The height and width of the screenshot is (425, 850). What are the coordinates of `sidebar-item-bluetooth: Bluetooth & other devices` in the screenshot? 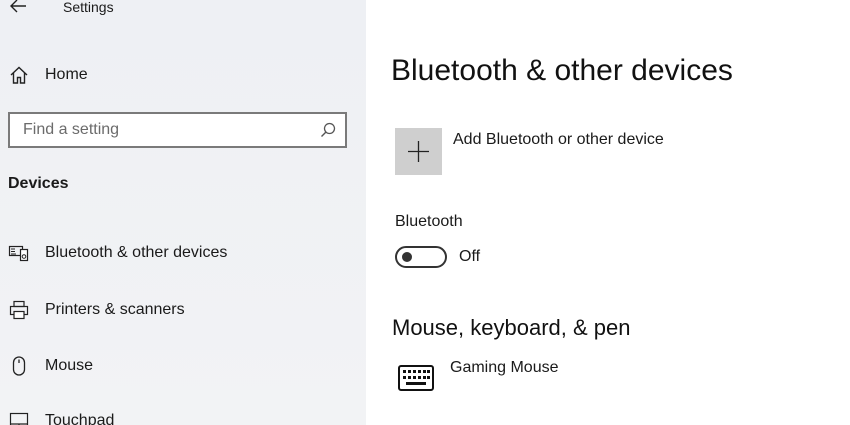 It's located at (117, 253).